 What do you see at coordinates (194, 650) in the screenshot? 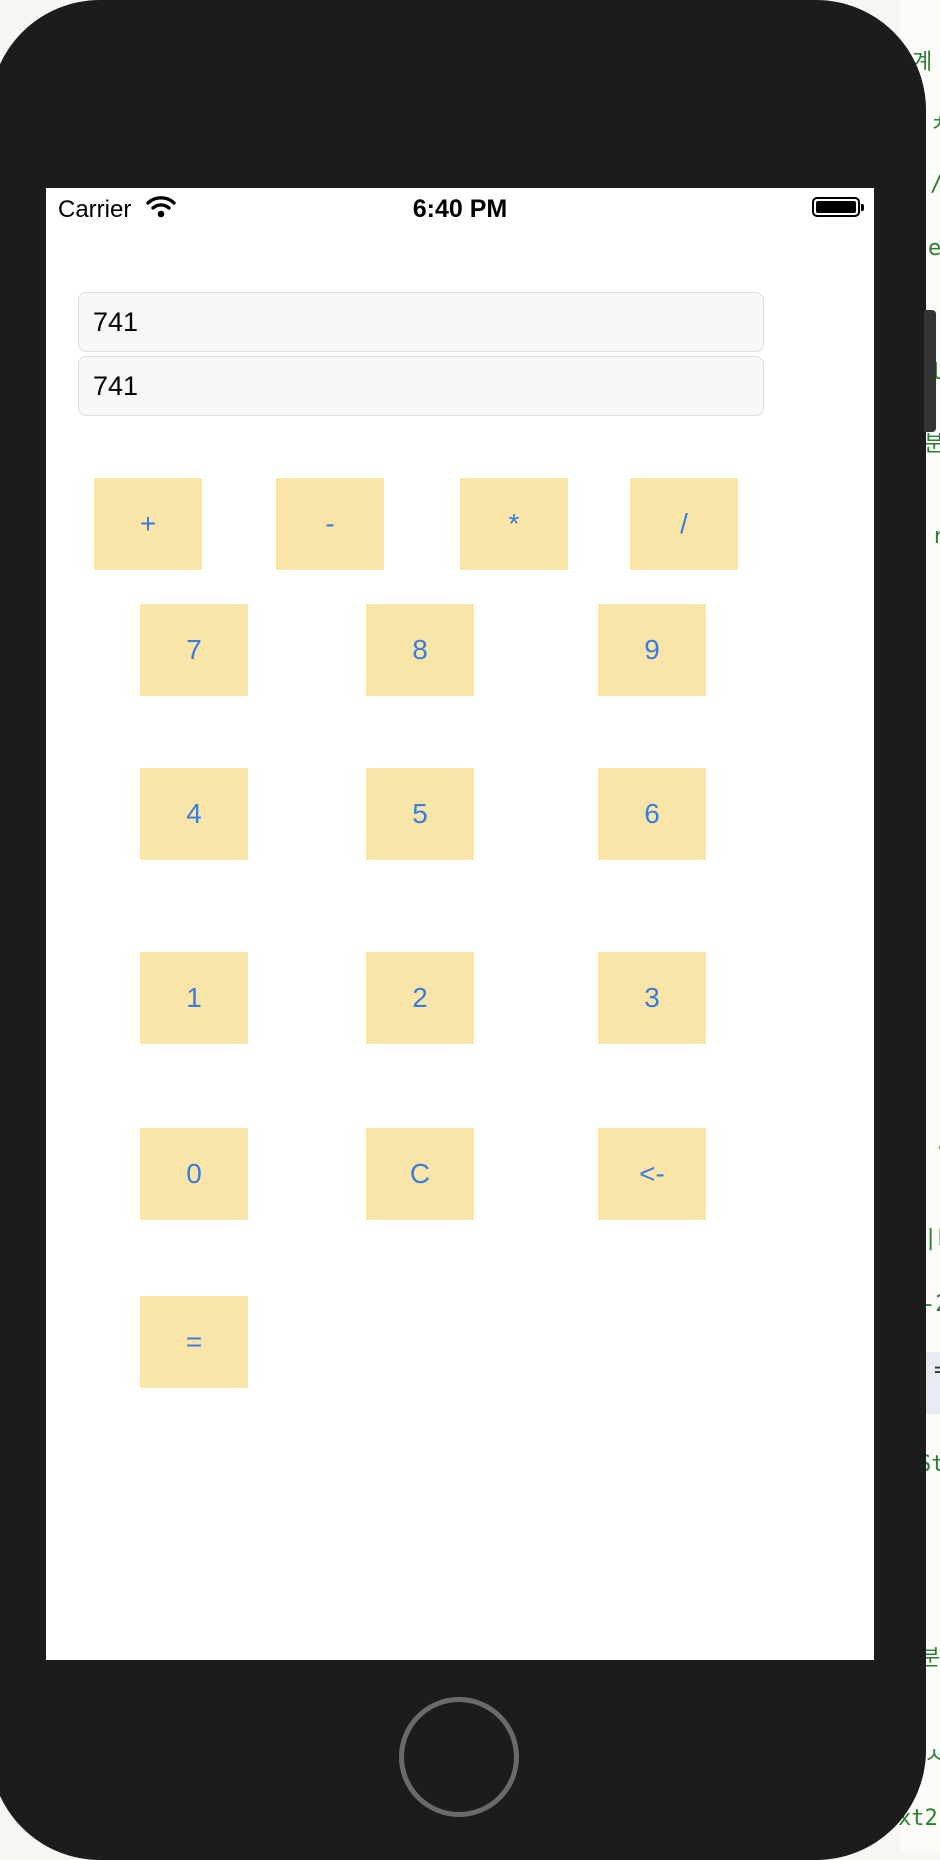
I see `digit-7-button: 7` at bounding box center [194, 650].